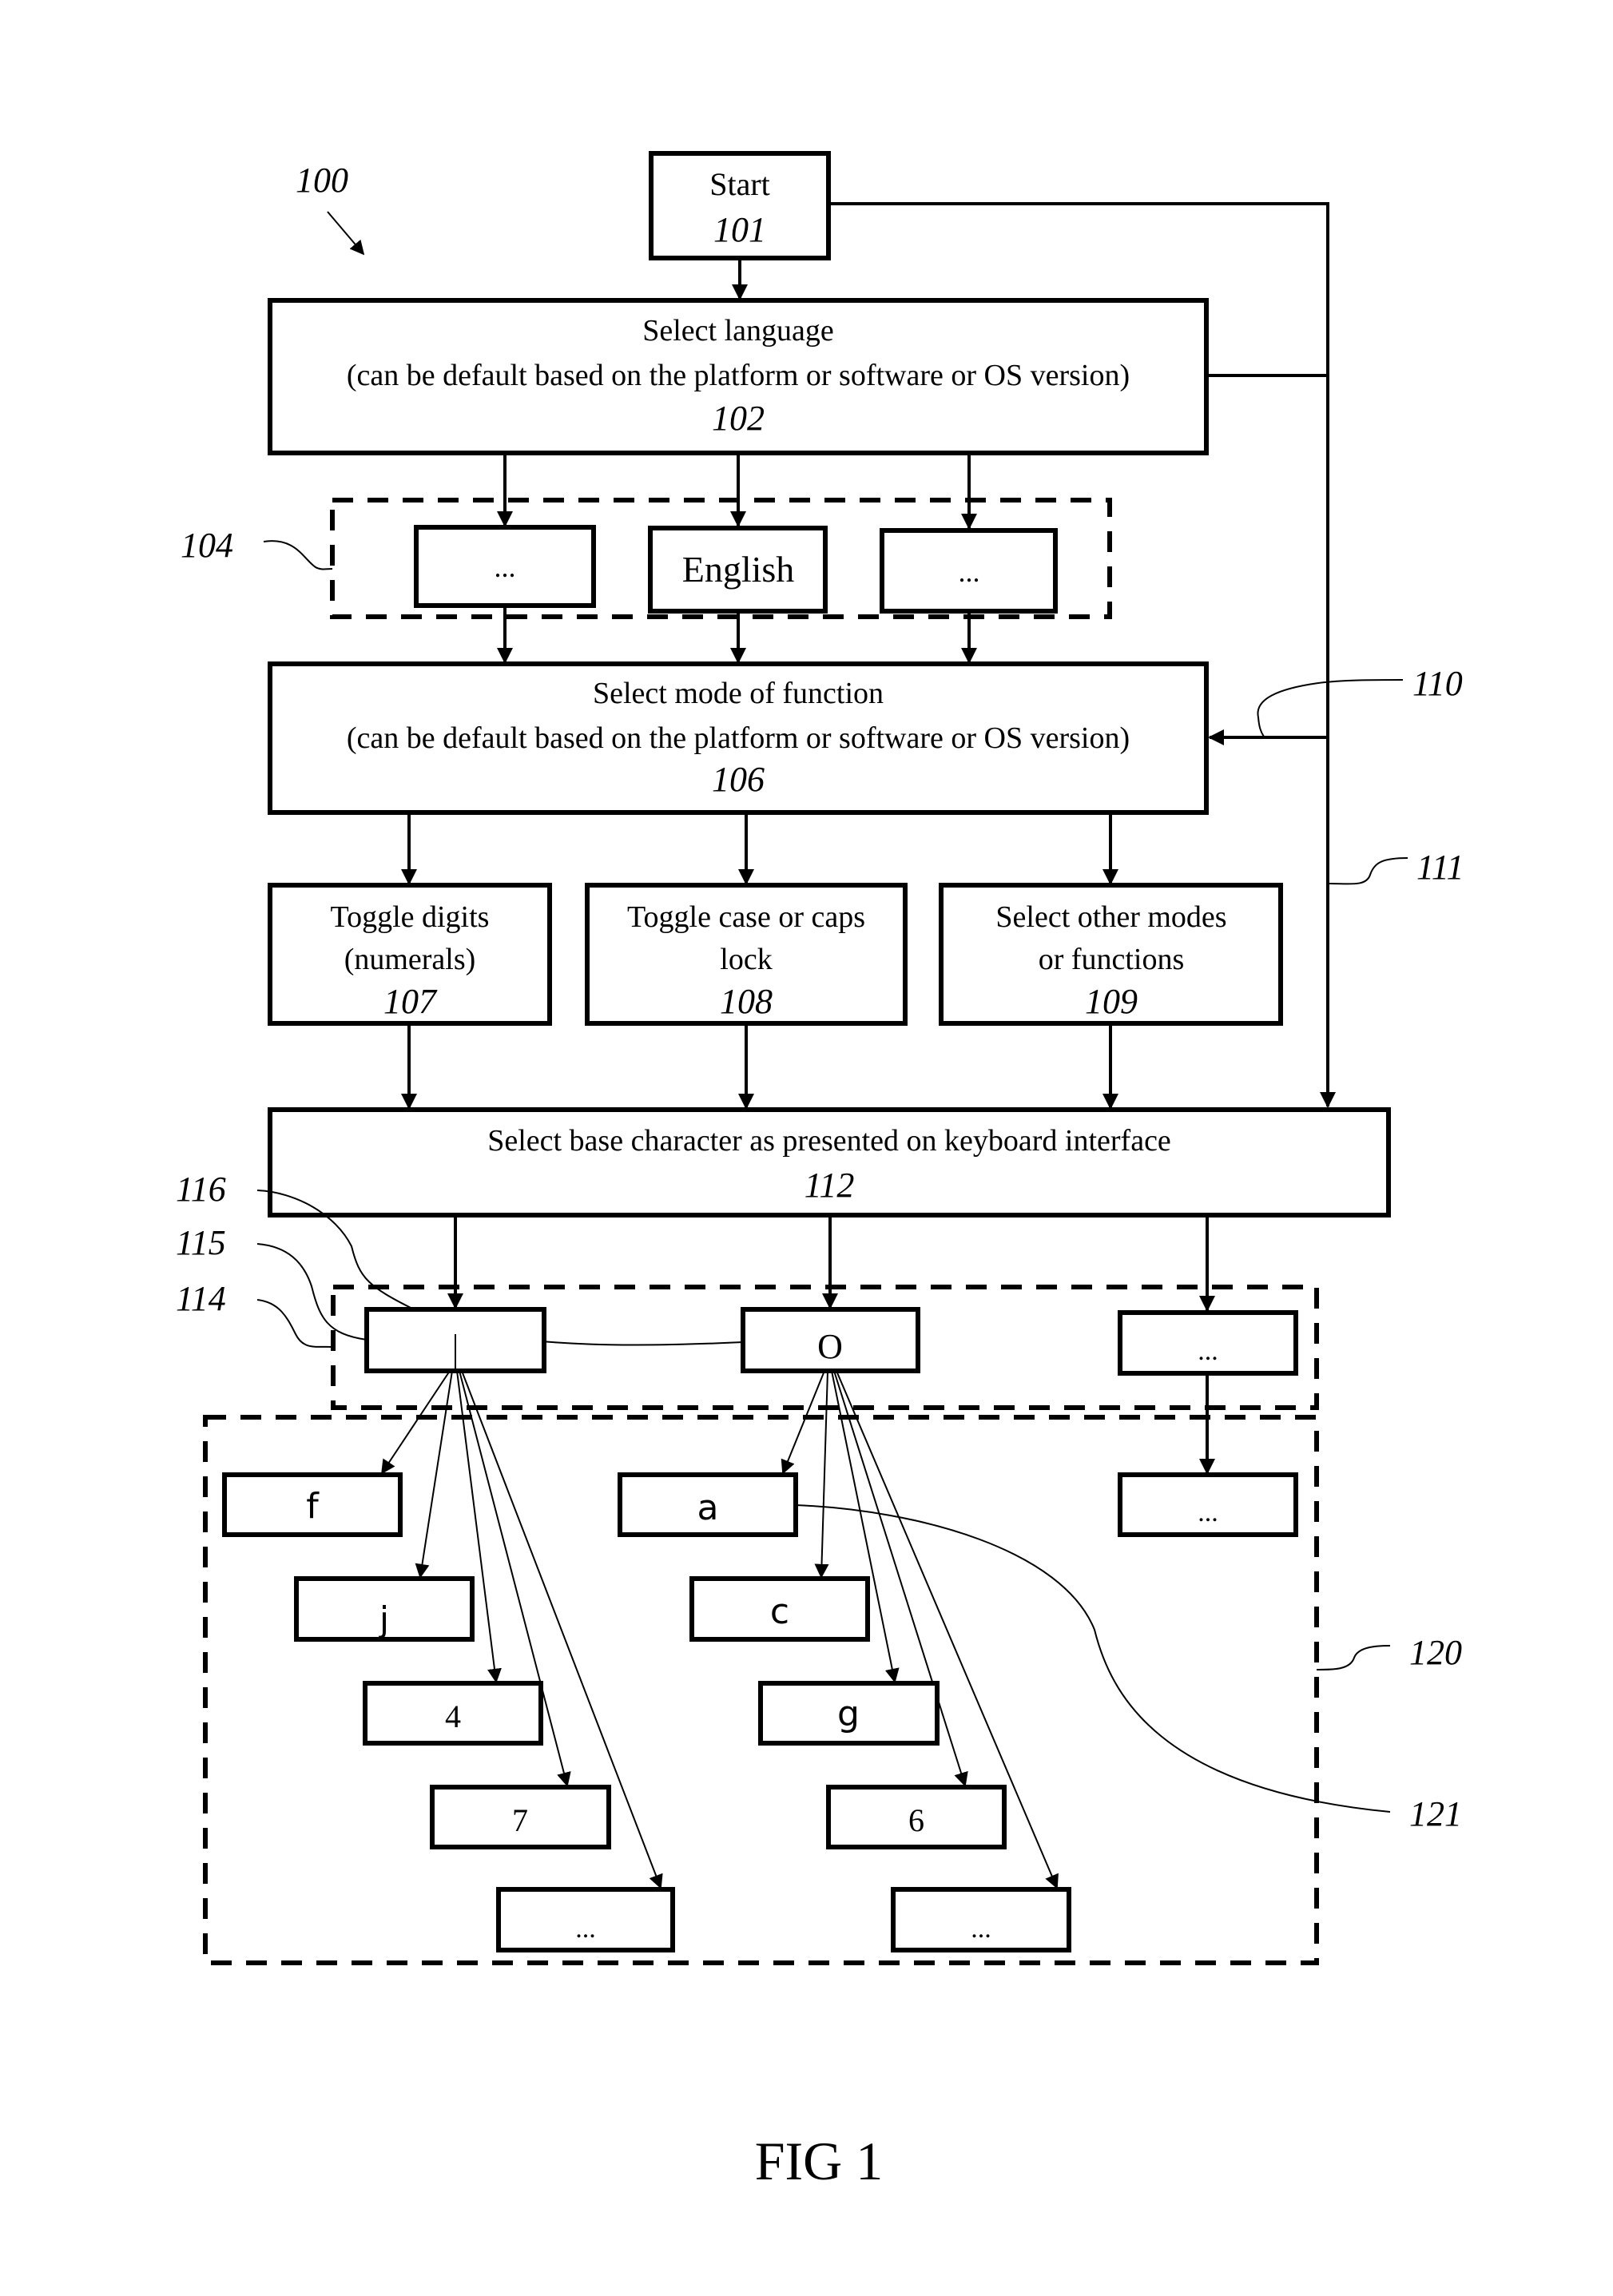 The width and height of the screenshot is (1613, 2296). I want to click on variant-item-leader, so click(1093, 1658).